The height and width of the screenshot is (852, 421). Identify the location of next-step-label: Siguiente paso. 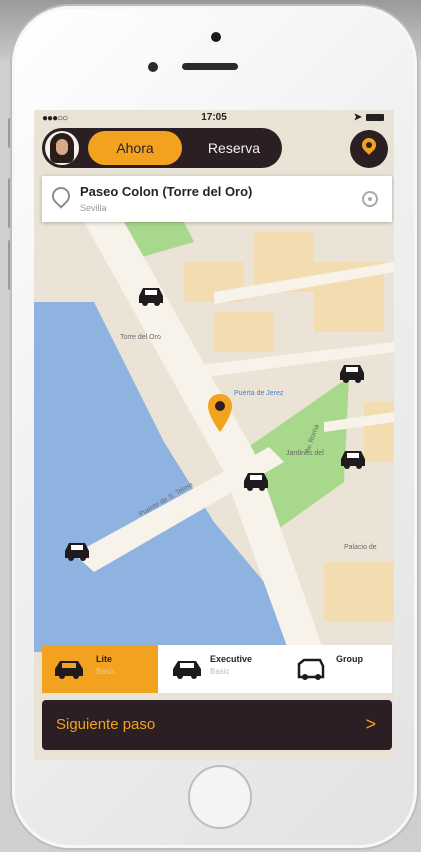
(106, 724).